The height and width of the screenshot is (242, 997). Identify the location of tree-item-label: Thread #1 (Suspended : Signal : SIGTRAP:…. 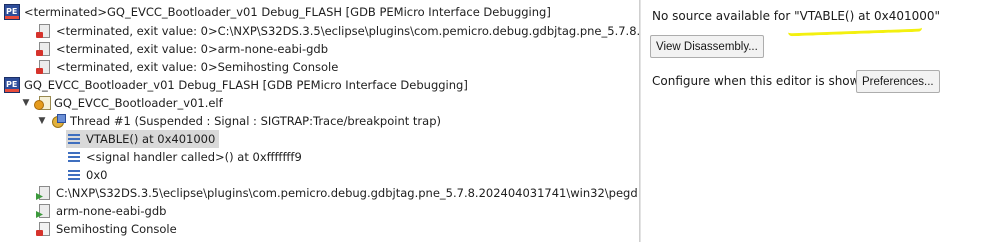
(255, 121).